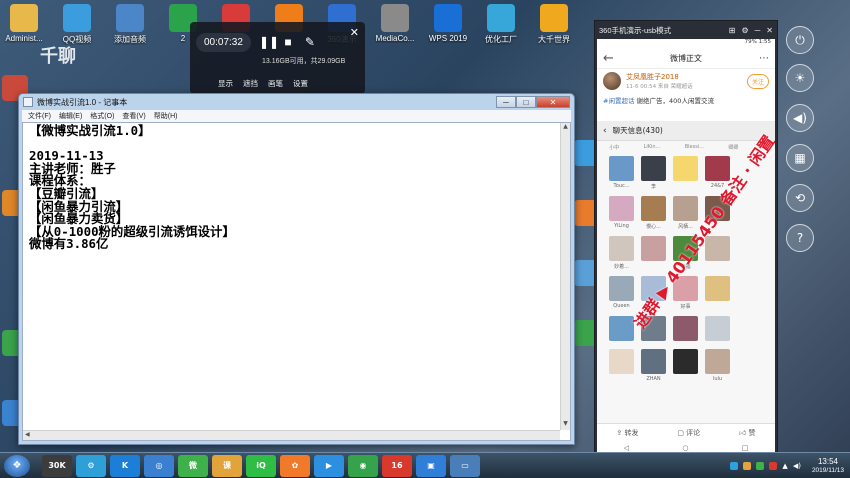  I want to click on volume-tray-icon: ◀), so click(797, 466).